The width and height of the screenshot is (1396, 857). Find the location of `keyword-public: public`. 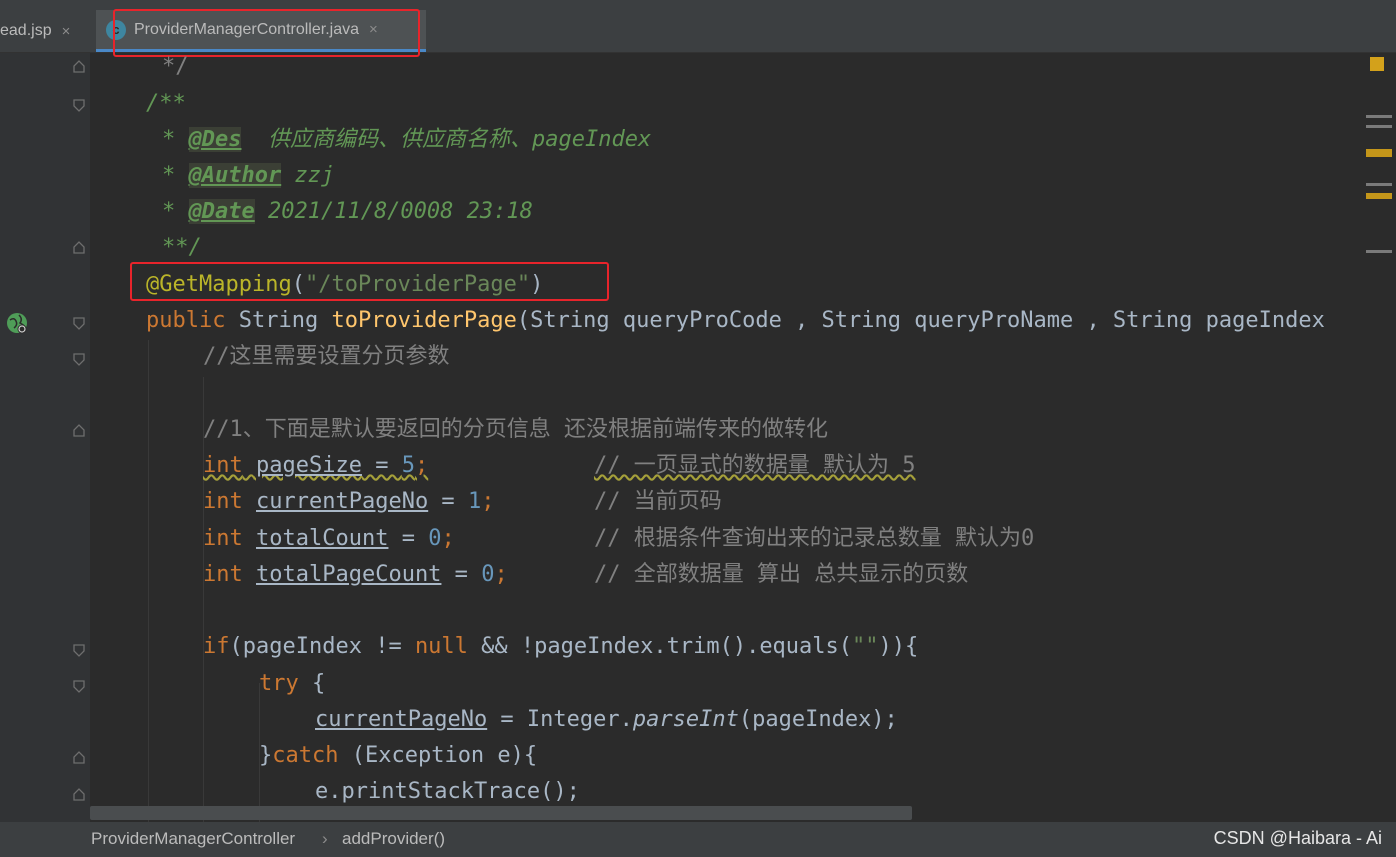

keyword-public: public is located at coordinates (186, 320).